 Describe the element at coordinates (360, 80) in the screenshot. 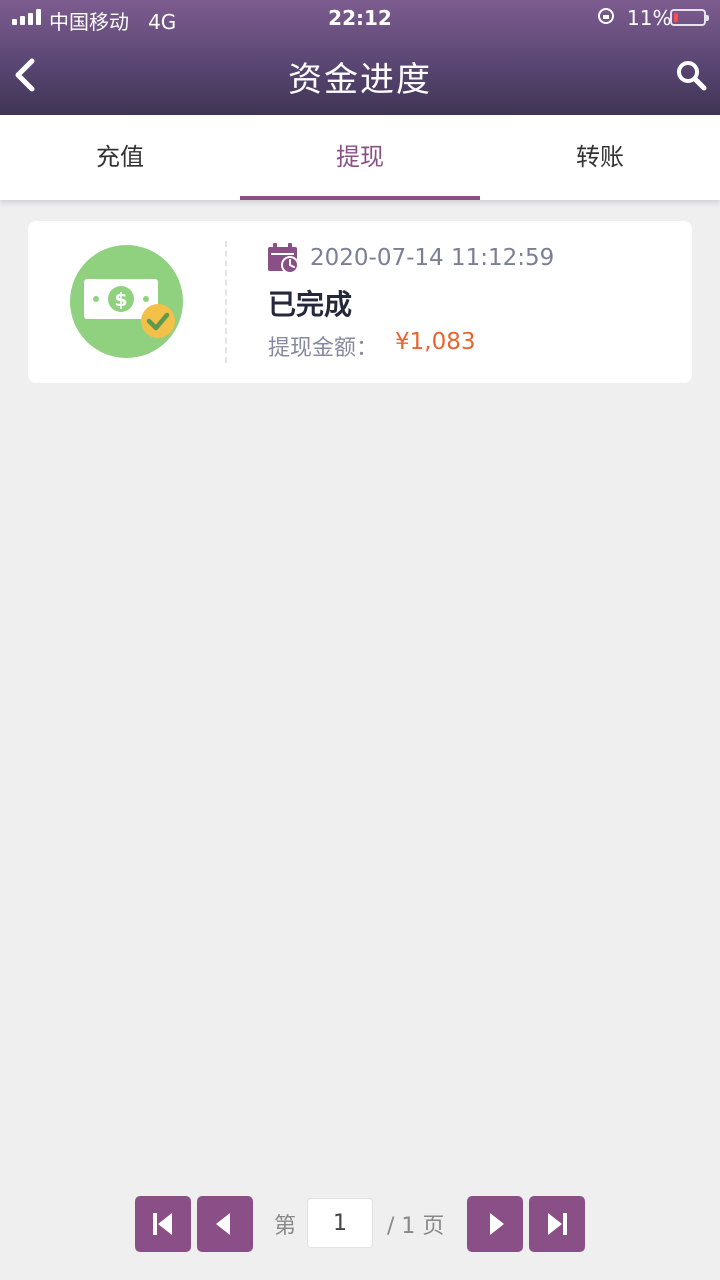

I see `page-title: 资金进度` at that location.